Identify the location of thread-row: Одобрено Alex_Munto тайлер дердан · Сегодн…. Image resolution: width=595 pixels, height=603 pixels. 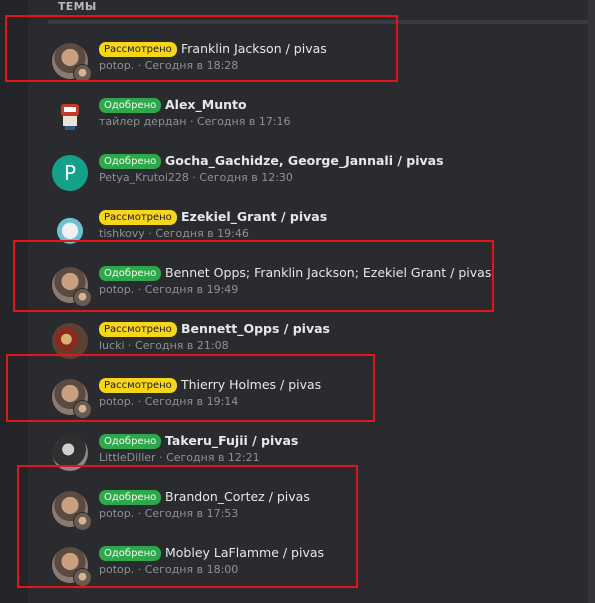
(308, 112).